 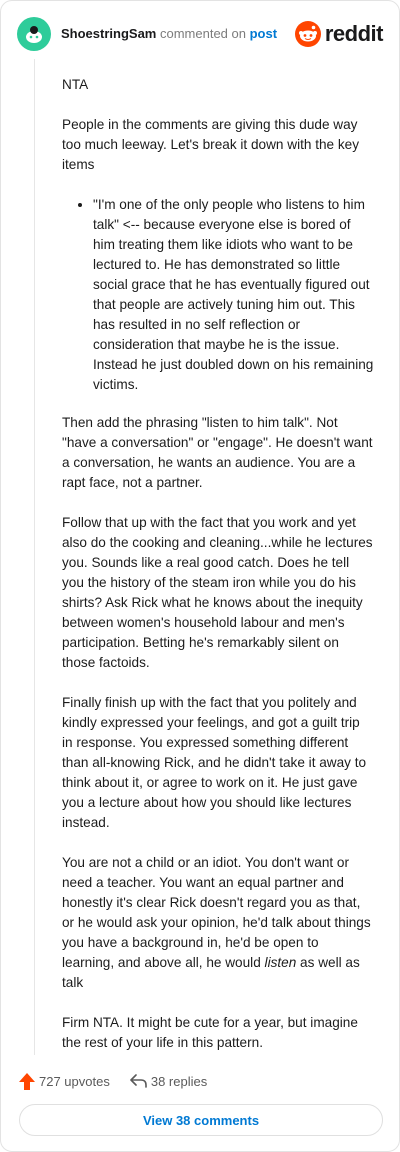 What do you see at coordinates (27, 1081) in the screenshot?
I see `upvote-arrow-icon` at bounding box center [27, 1081].